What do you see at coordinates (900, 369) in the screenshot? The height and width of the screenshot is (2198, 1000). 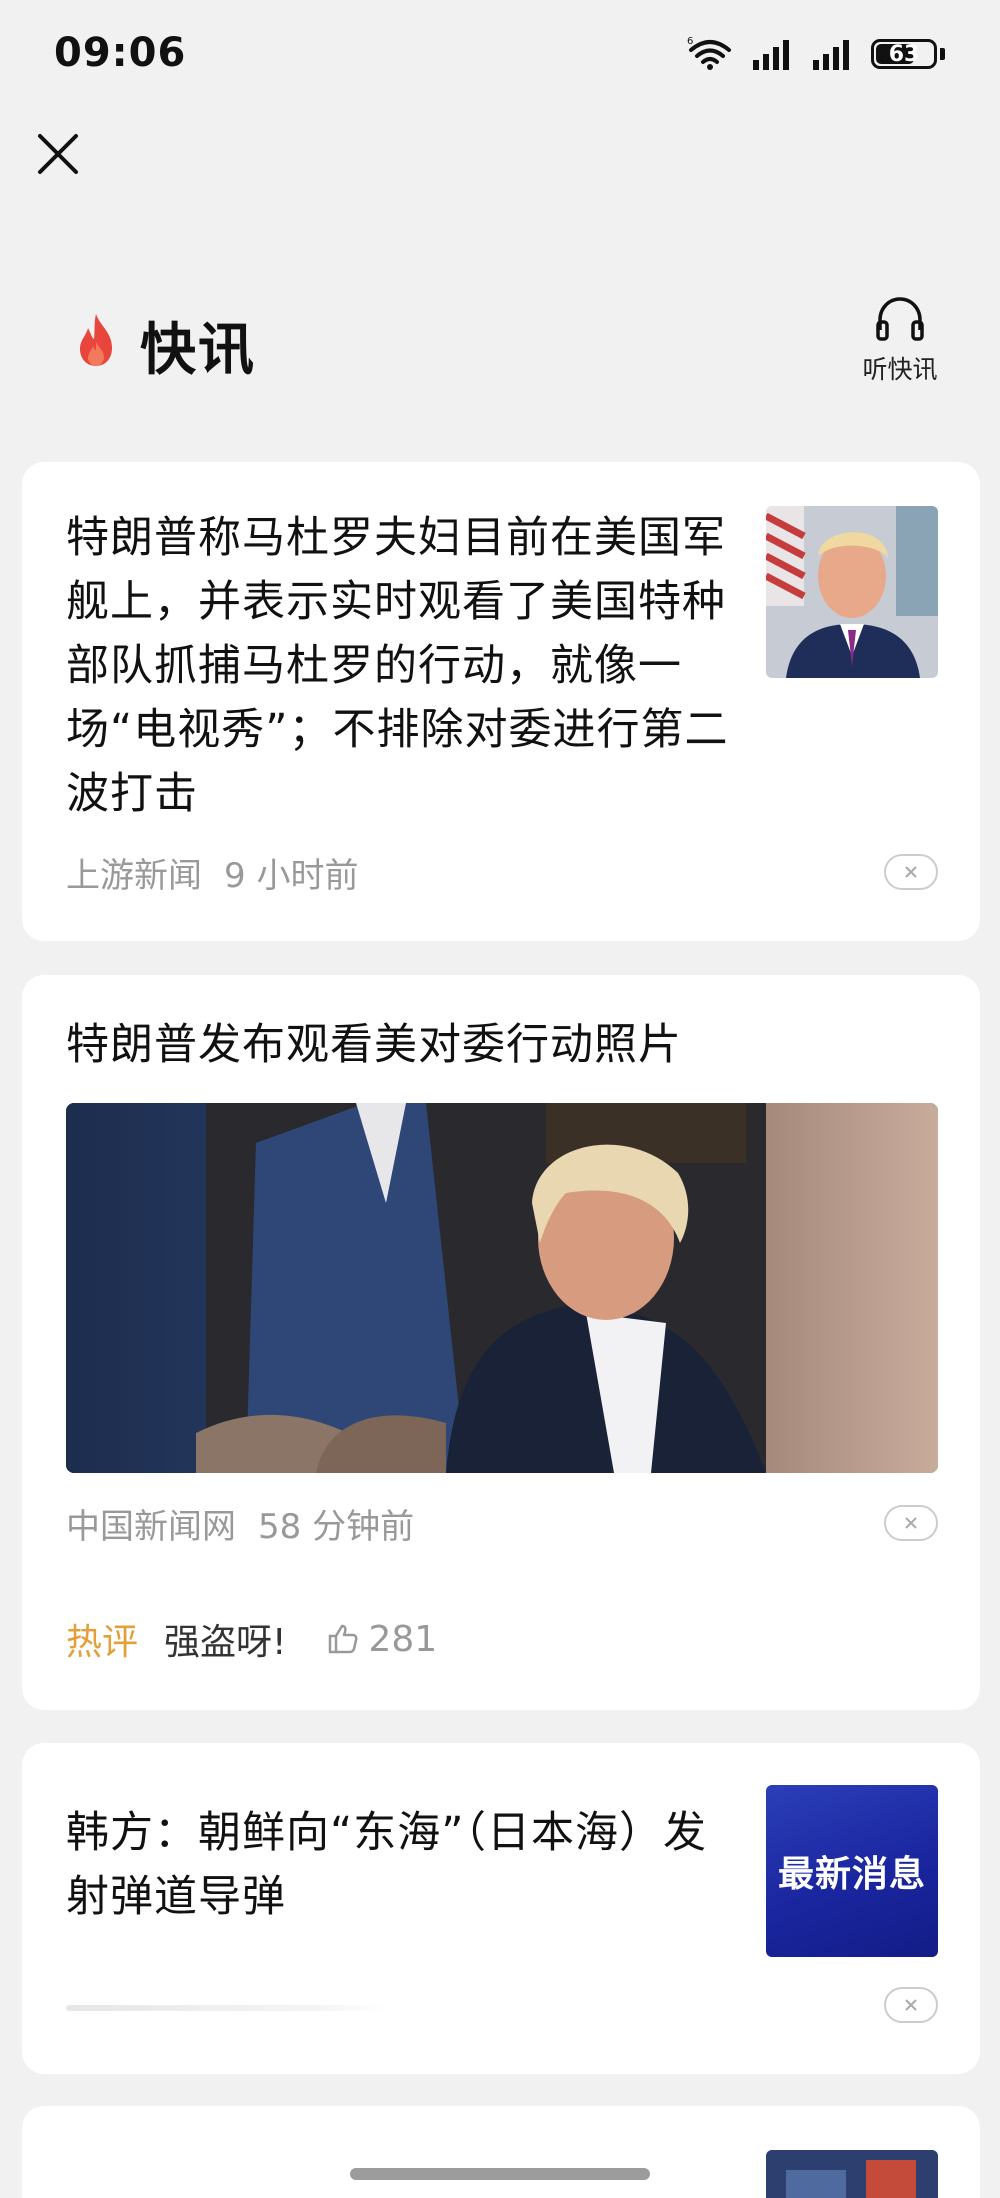 I see `listen-label: 听快讯` at bounding box center [900, 369].